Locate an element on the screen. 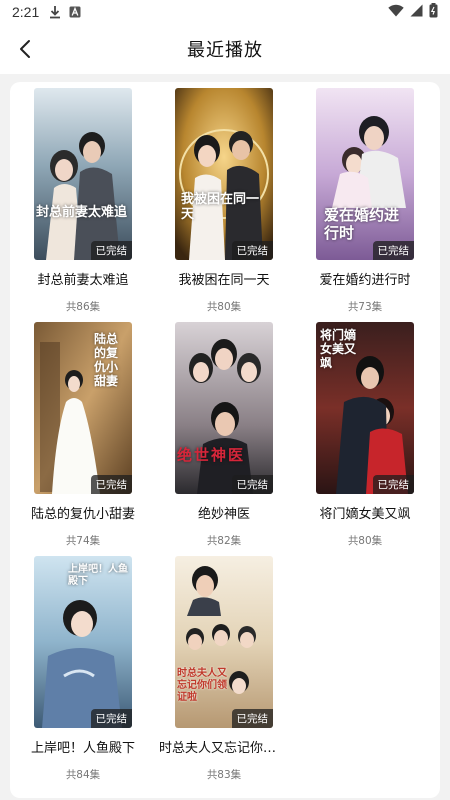 The width and height of the screenshot is (450, 800). status-bar: 2:21 is located at coordinates (225, 12).